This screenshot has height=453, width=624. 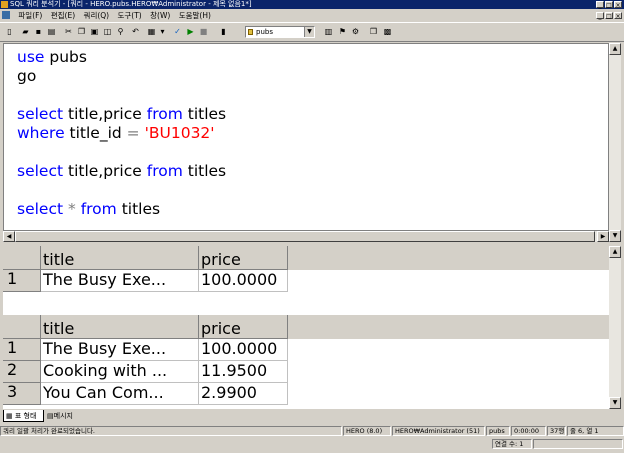 What do you see at coordinates (9, 31) in the screenshot?
I see `new-query-icon: ▯` at bounding box center [9, 31].